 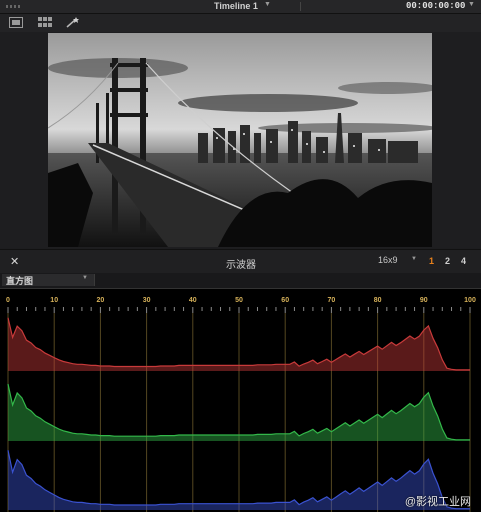 What do you see at coordinates (240, 281) in the screenshot?
I see `scope-mode-row: 直方图 ▼` at bounding box center [240, 281].